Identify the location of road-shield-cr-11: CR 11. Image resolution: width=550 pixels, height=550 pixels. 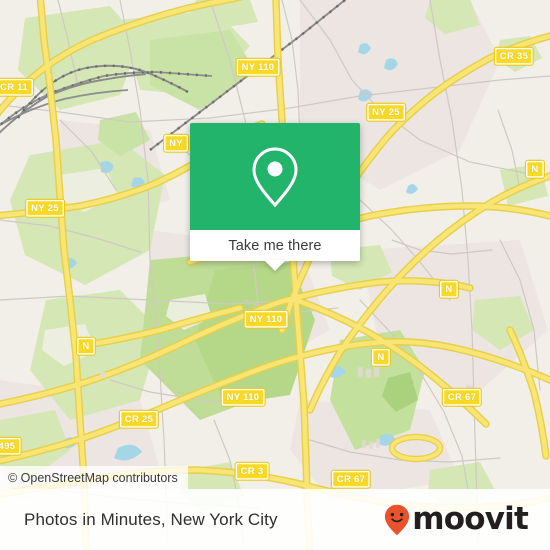
(17, 87).